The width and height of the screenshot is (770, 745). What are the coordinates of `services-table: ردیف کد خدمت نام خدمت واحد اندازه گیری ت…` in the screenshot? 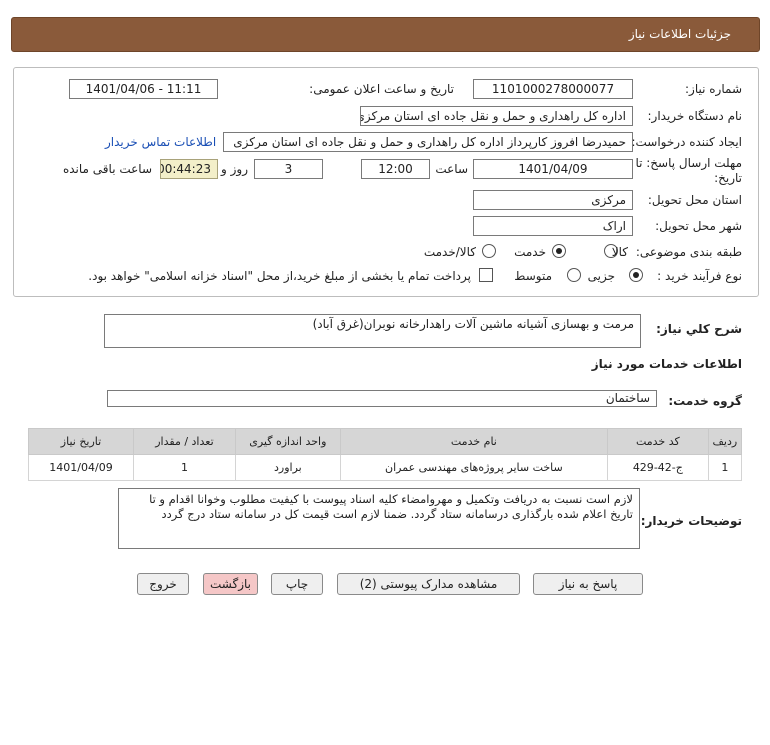 It's located at (385, 454).